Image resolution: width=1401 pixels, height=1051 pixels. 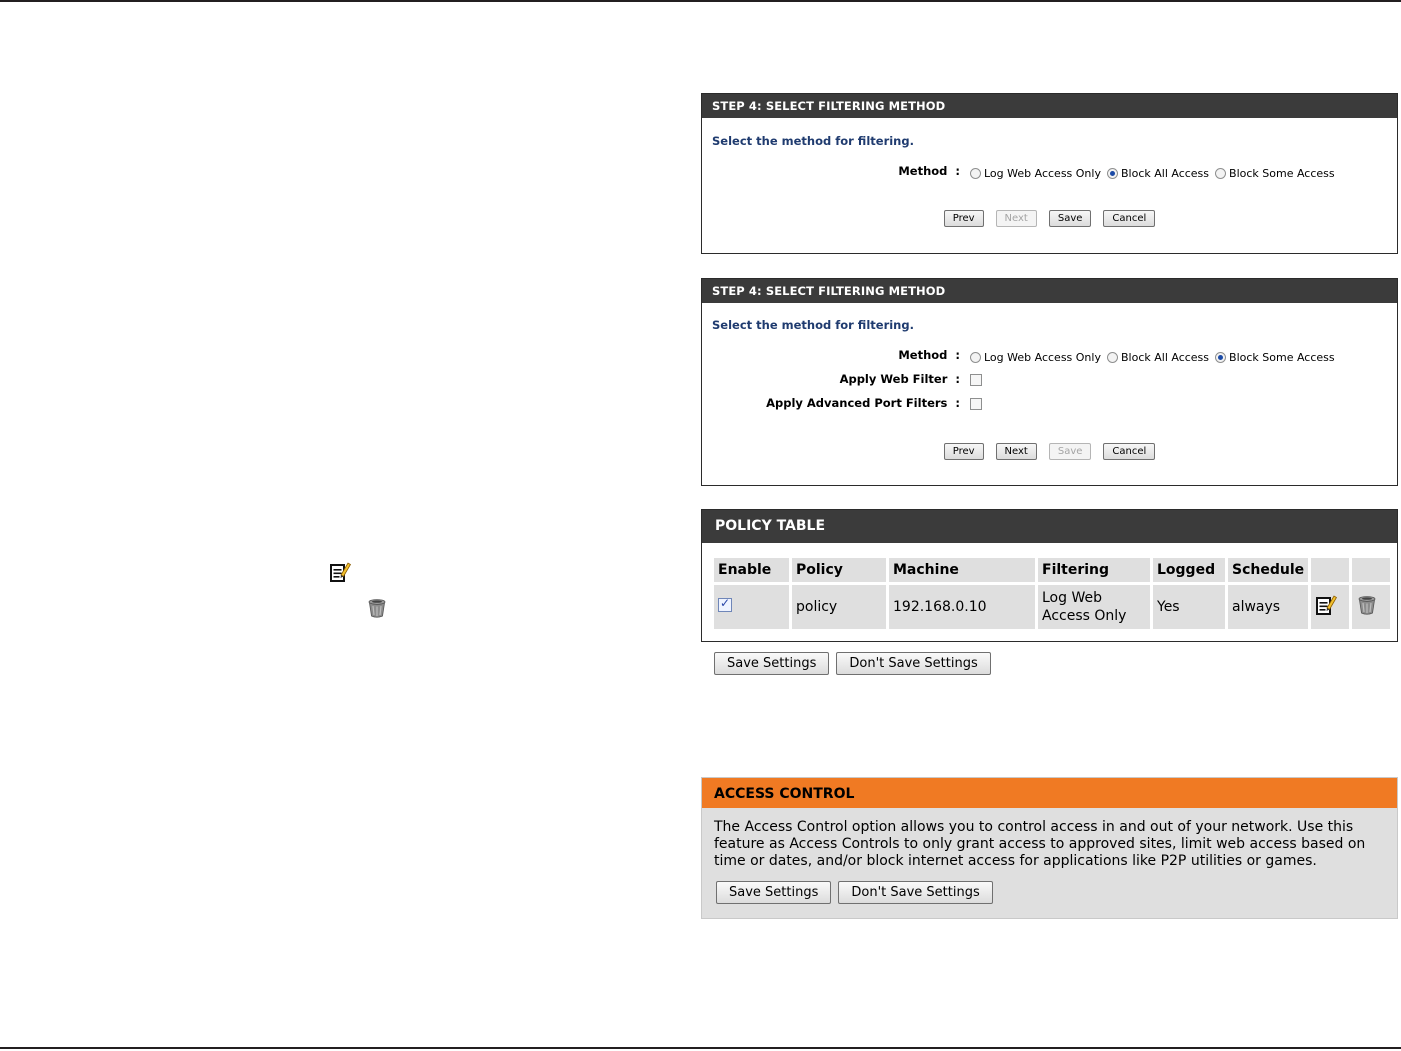 What do you see at coordinates (1371, 570) in the screenshot?
I see `col-delete` at bounding box center [1371, 570].